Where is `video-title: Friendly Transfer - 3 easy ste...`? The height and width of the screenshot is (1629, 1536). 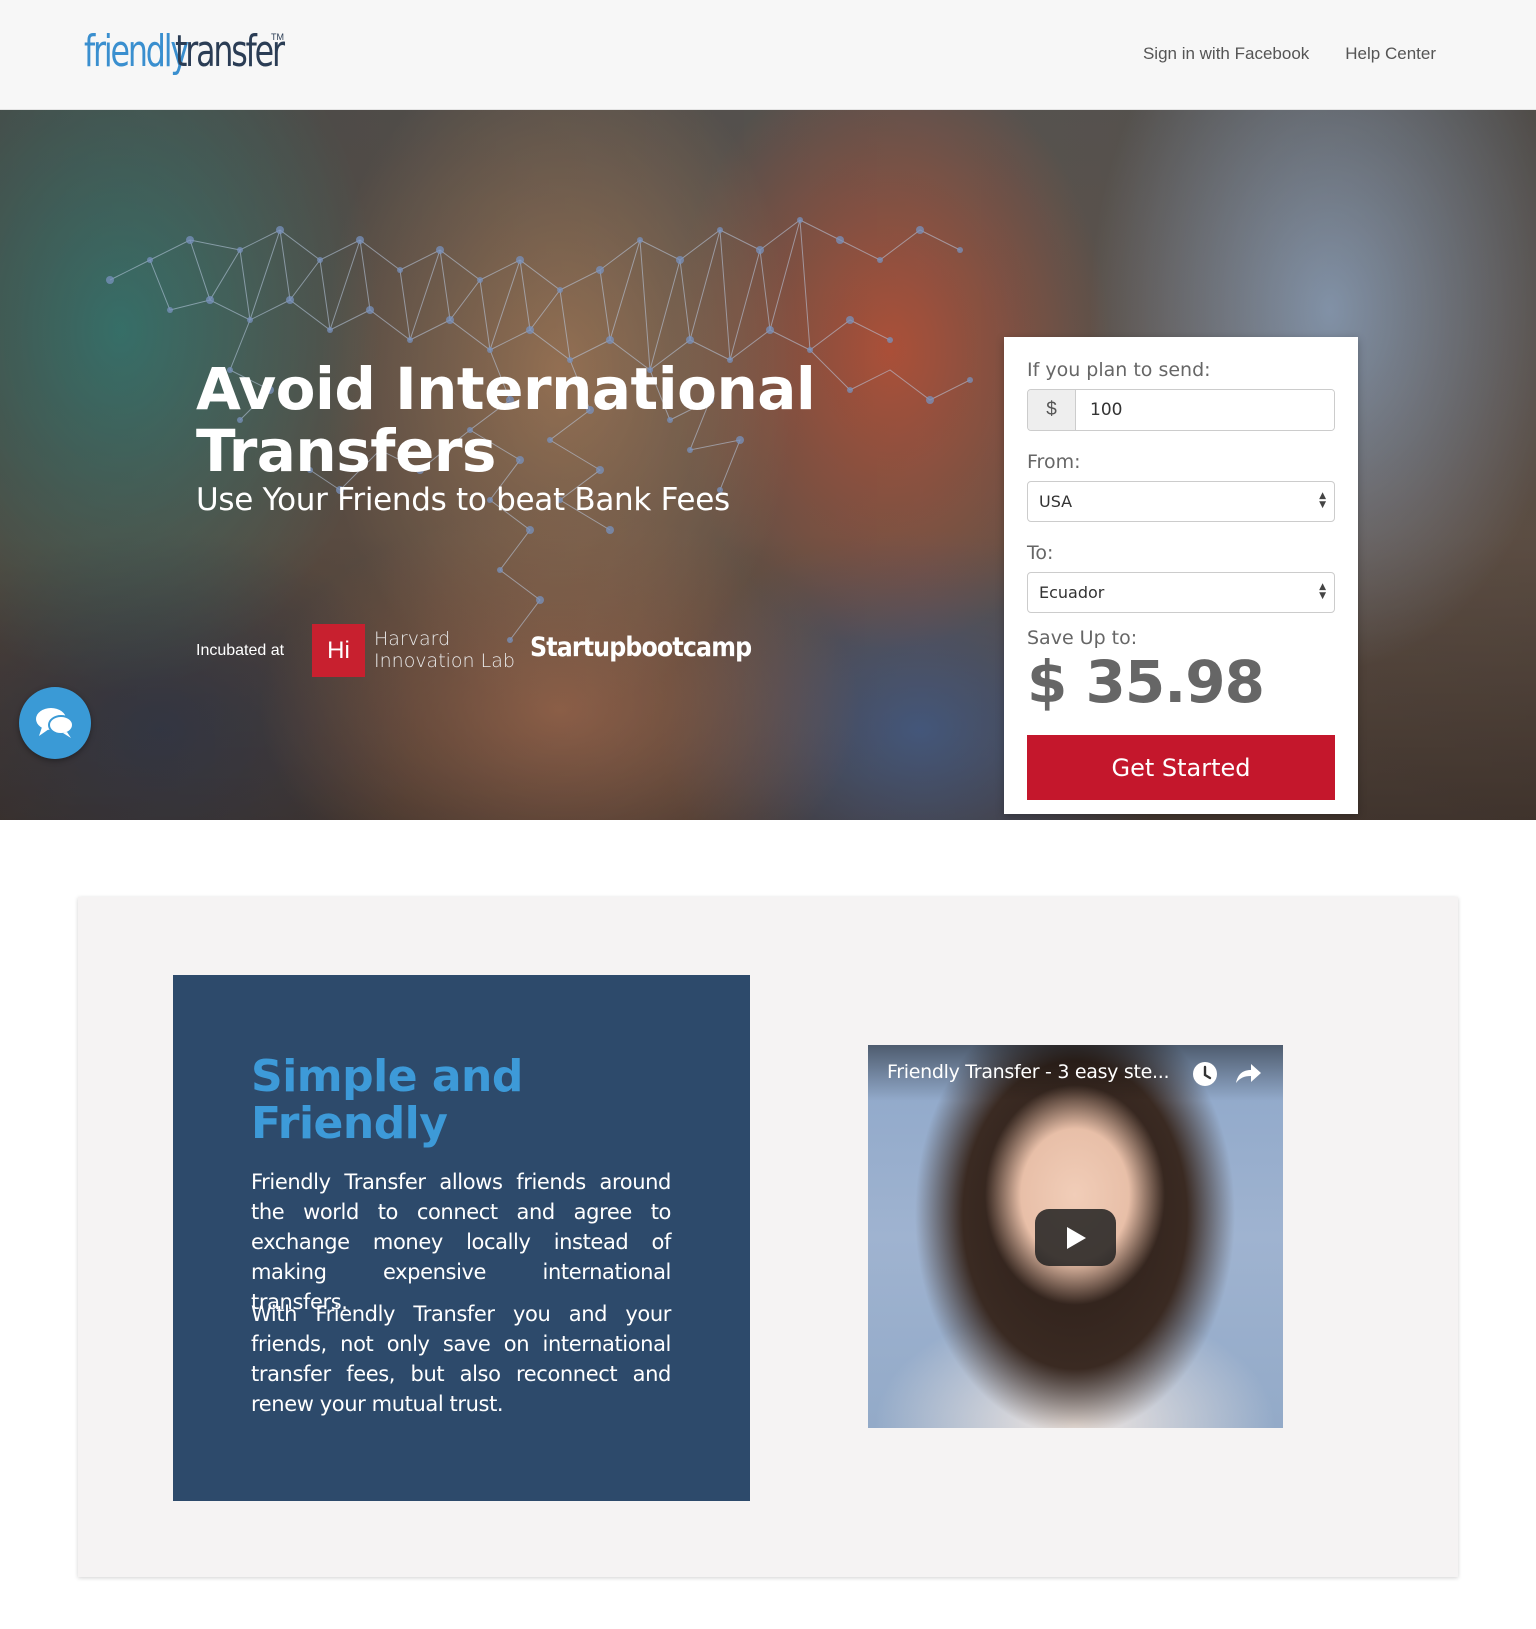
video-title: Friendly Transfer - 3 easy ste... is located at coordinates (1028, 1072).